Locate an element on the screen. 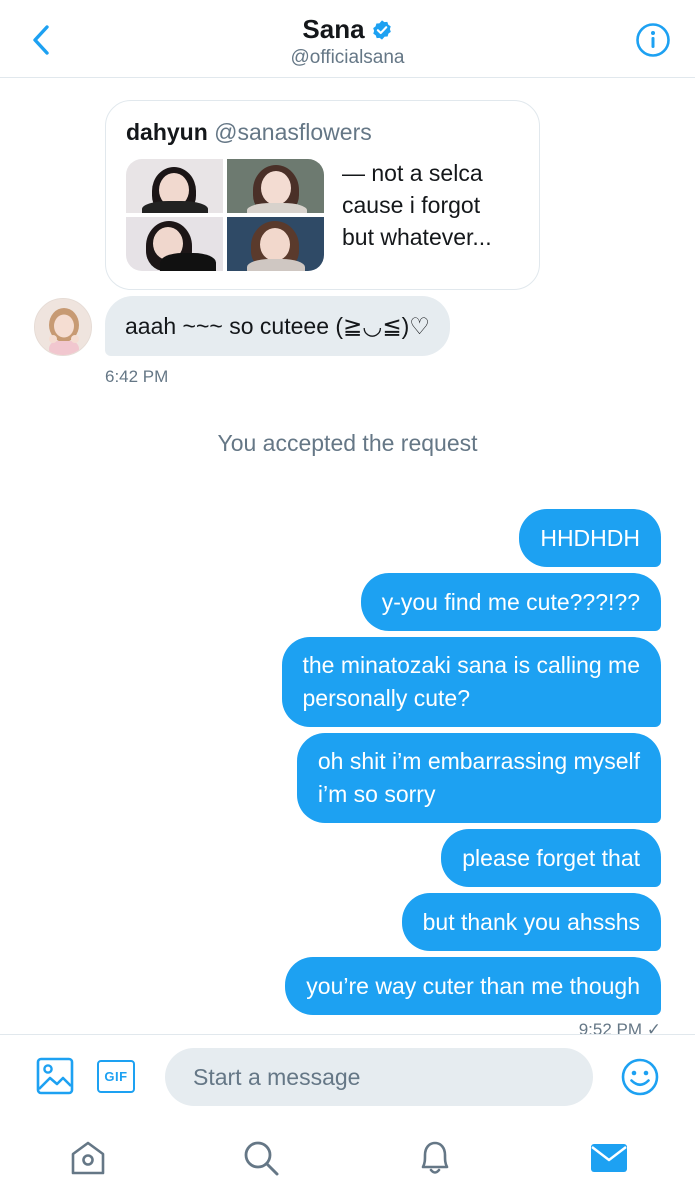  avatar-portrait is located at coordinates (63, 327).